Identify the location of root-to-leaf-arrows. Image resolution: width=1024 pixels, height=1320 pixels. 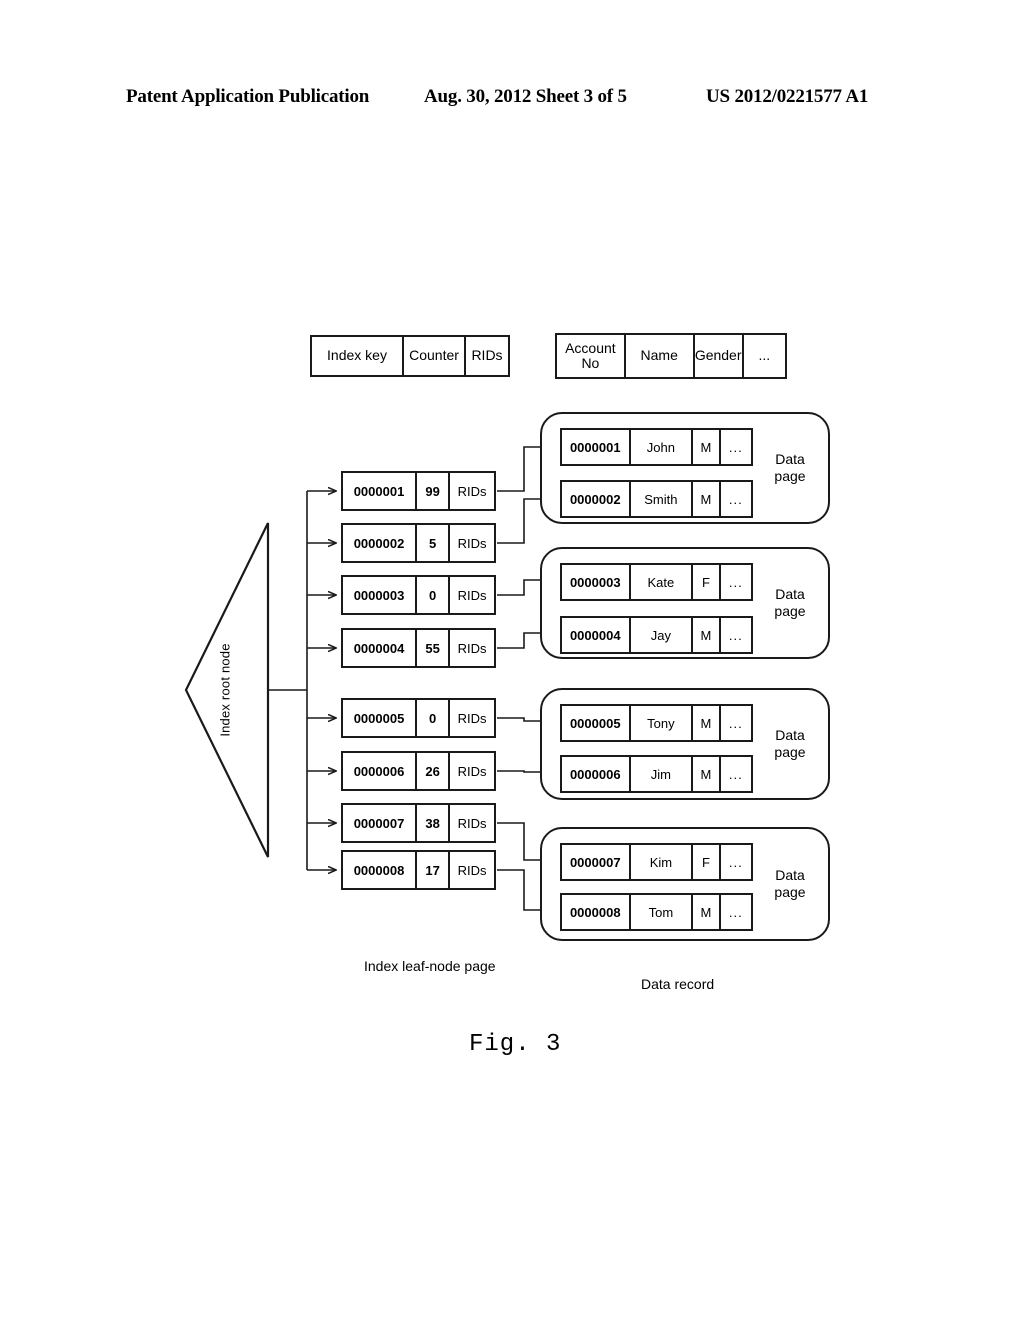
(321, 680).